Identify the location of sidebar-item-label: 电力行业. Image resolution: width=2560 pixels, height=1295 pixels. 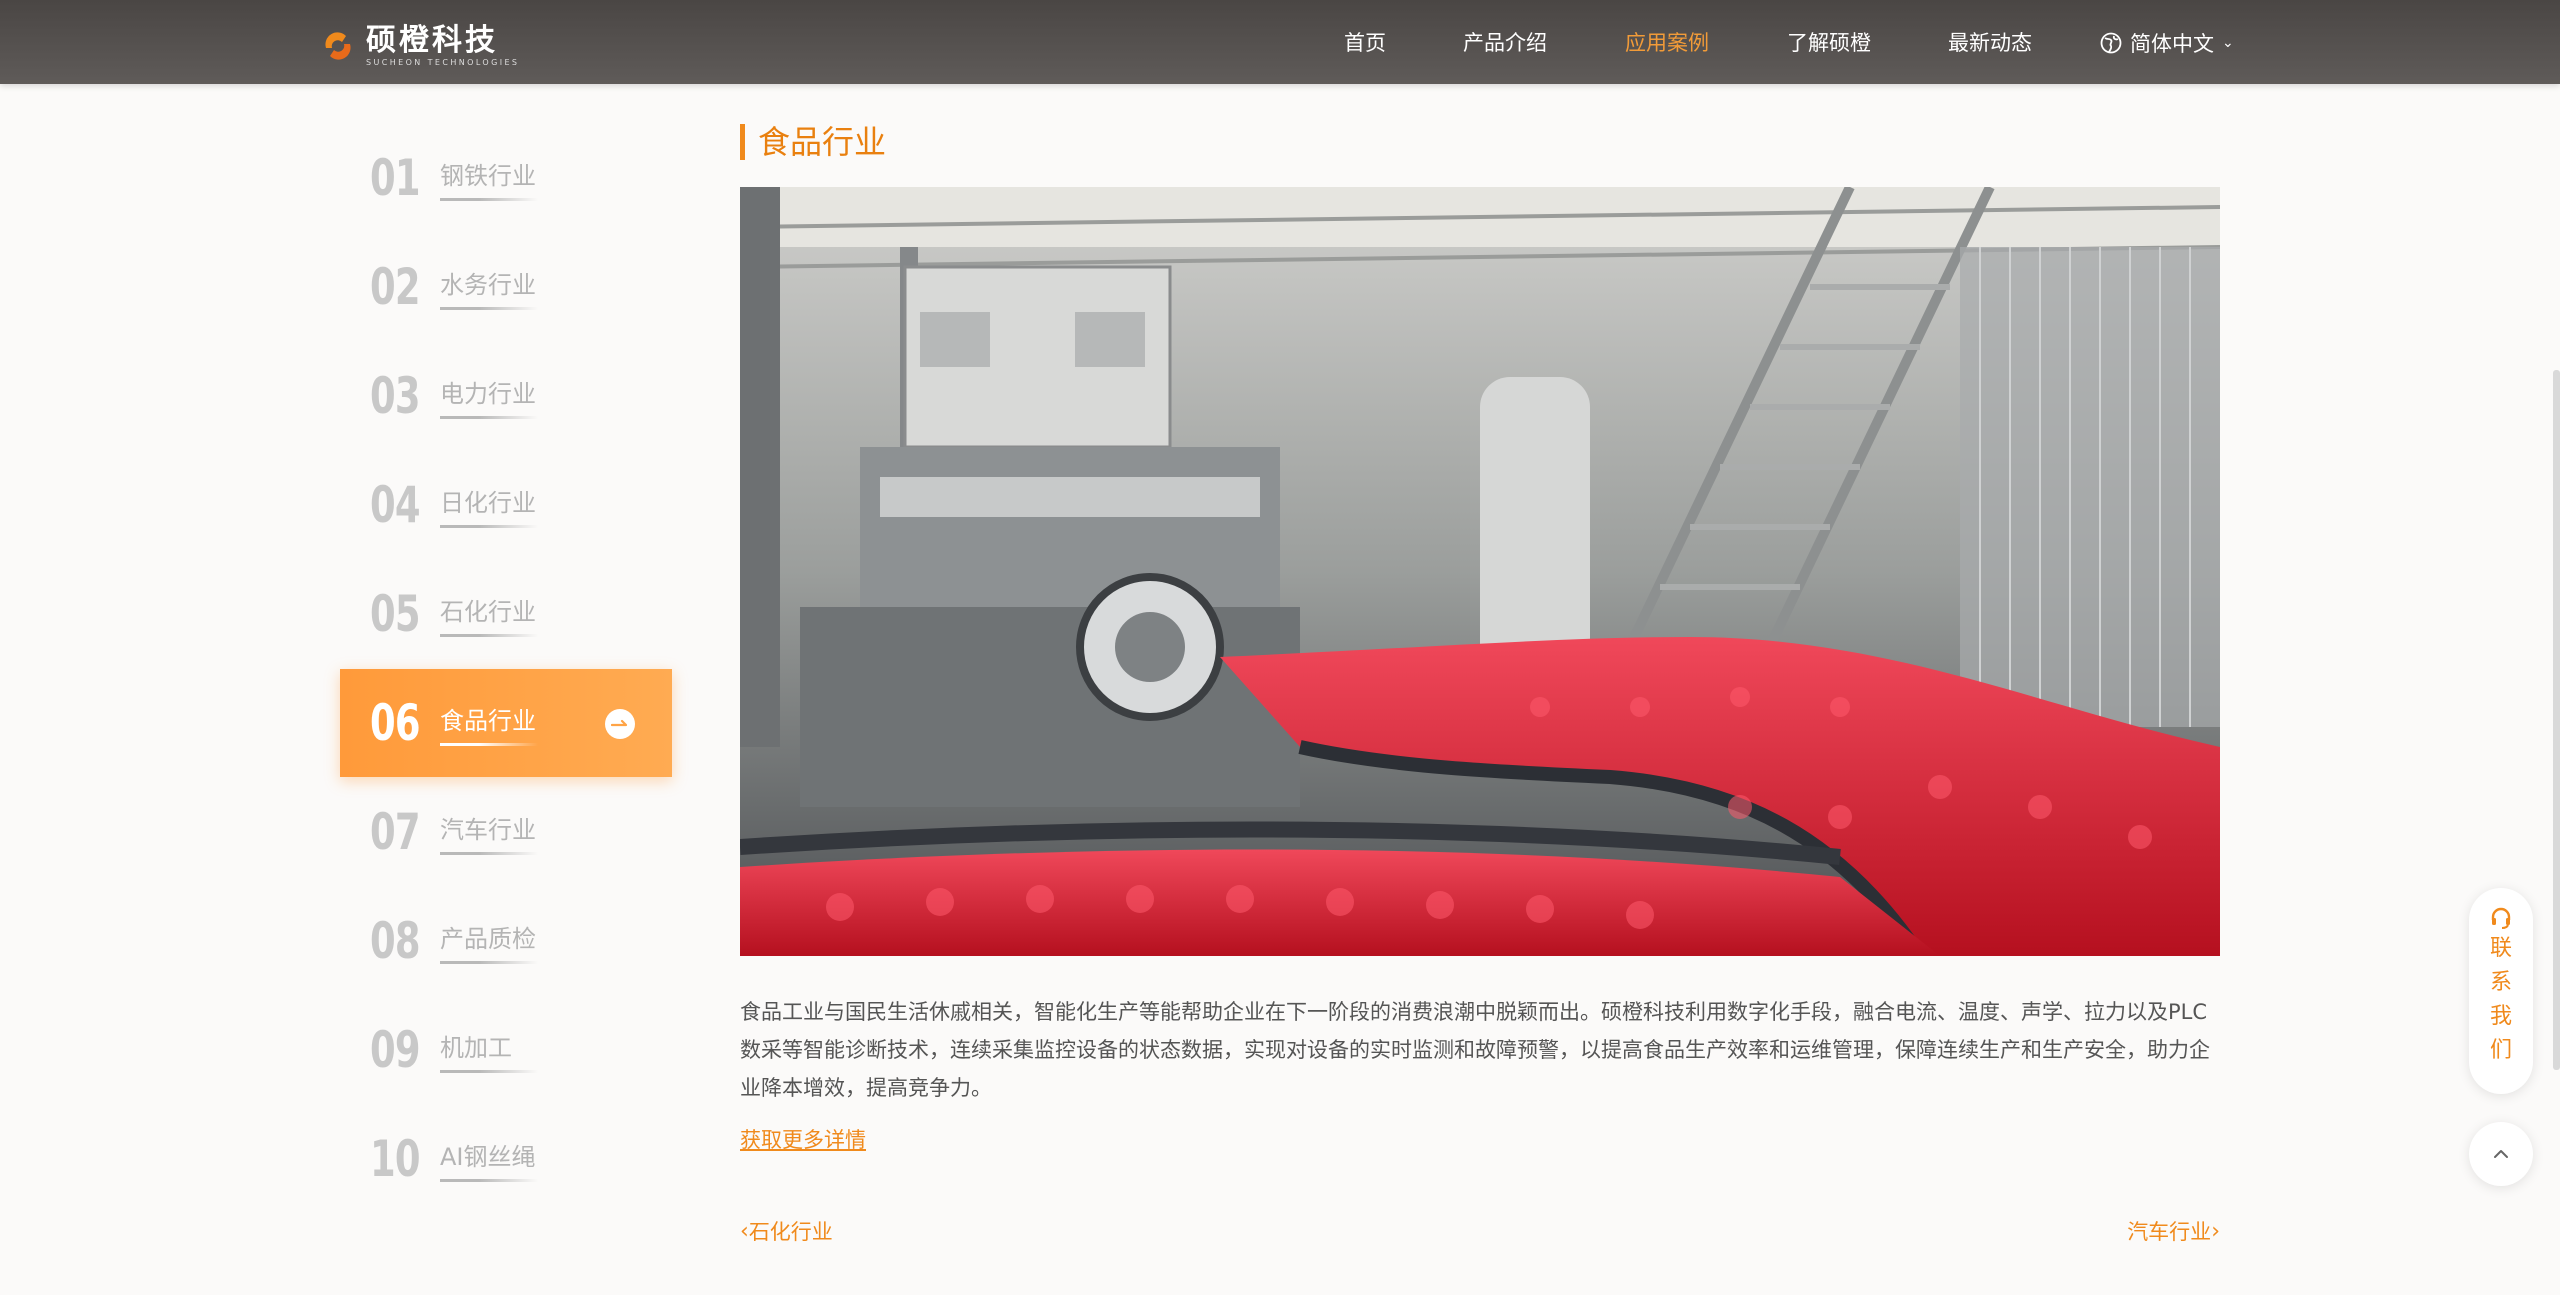
(488, 394).